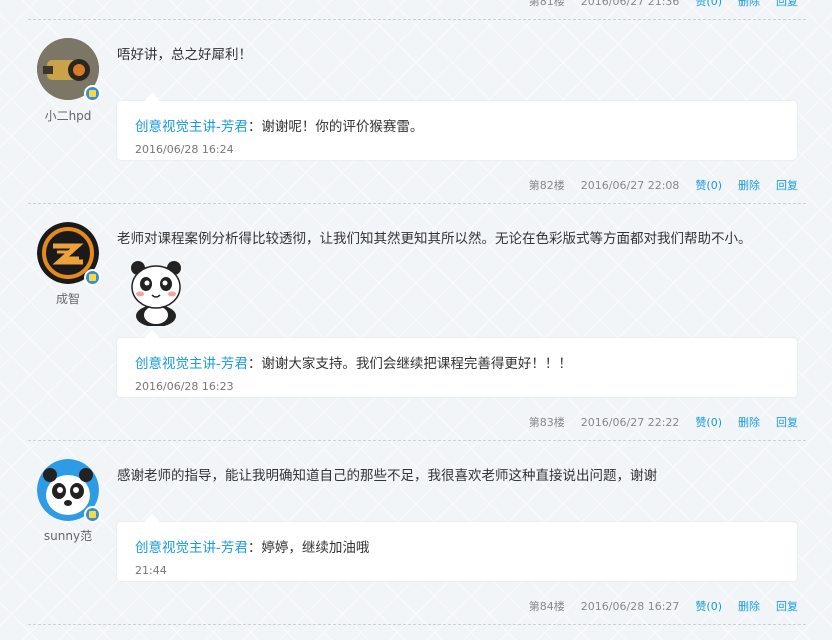  I want to click on reply-time: 21:44, so click(151, 570).